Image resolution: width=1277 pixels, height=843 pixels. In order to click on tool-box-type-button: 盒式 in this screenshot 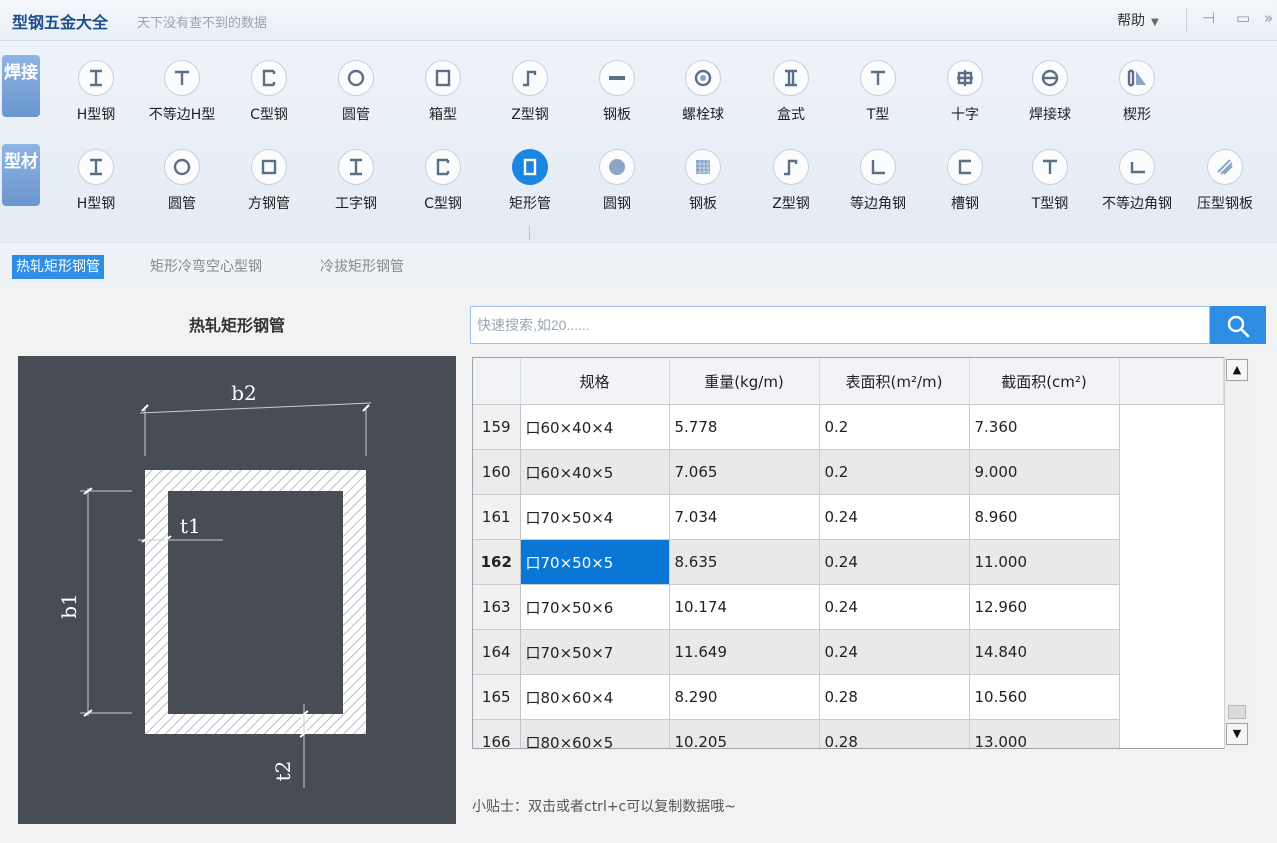, I will do `click(791, 98)`.